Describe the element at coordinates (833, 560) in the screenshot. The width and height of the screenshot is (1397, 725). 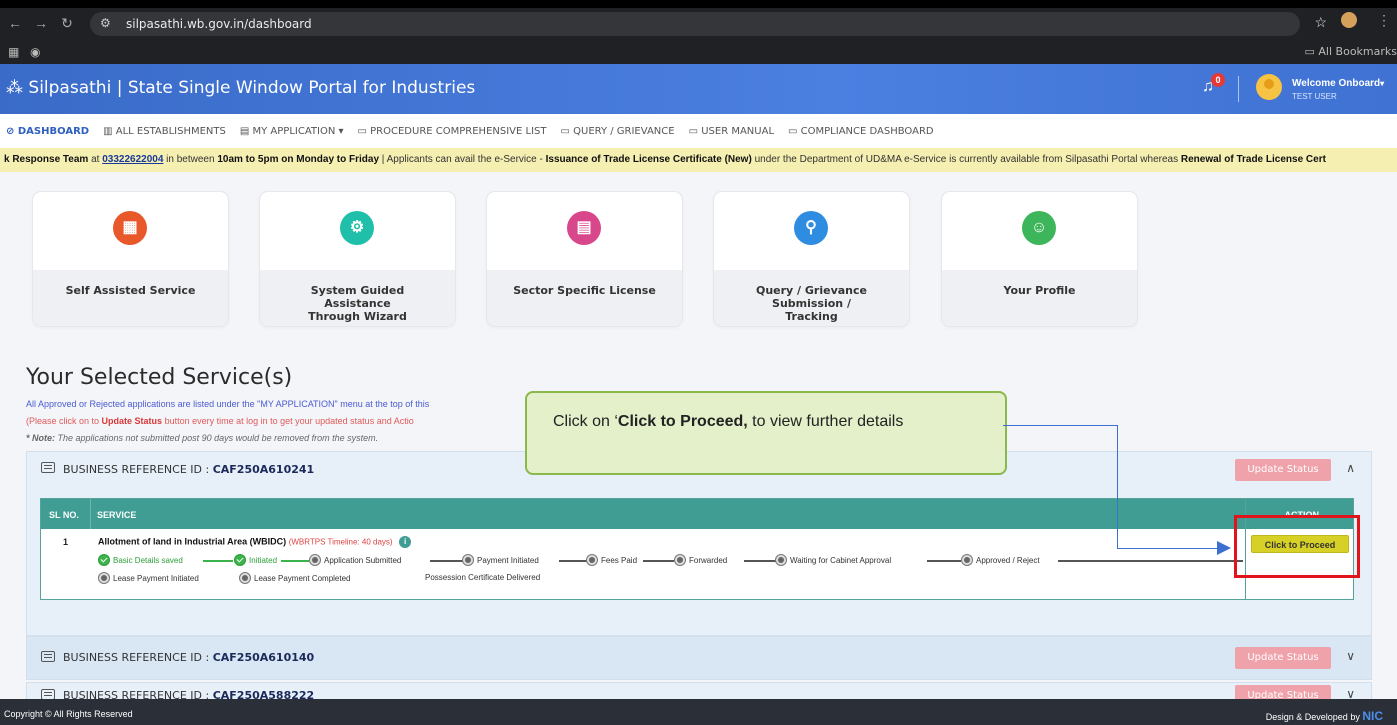
I see `step-waiting-cabinet: Waiting for Cabinet Approval` at that location.